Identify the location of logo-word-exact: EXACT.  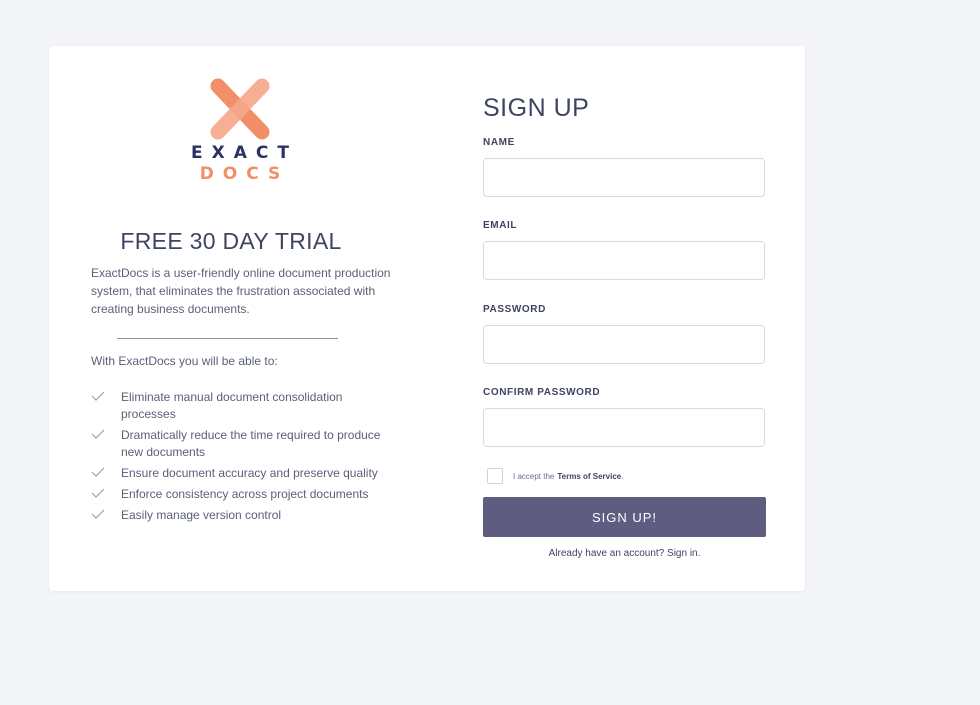
(244, 153).